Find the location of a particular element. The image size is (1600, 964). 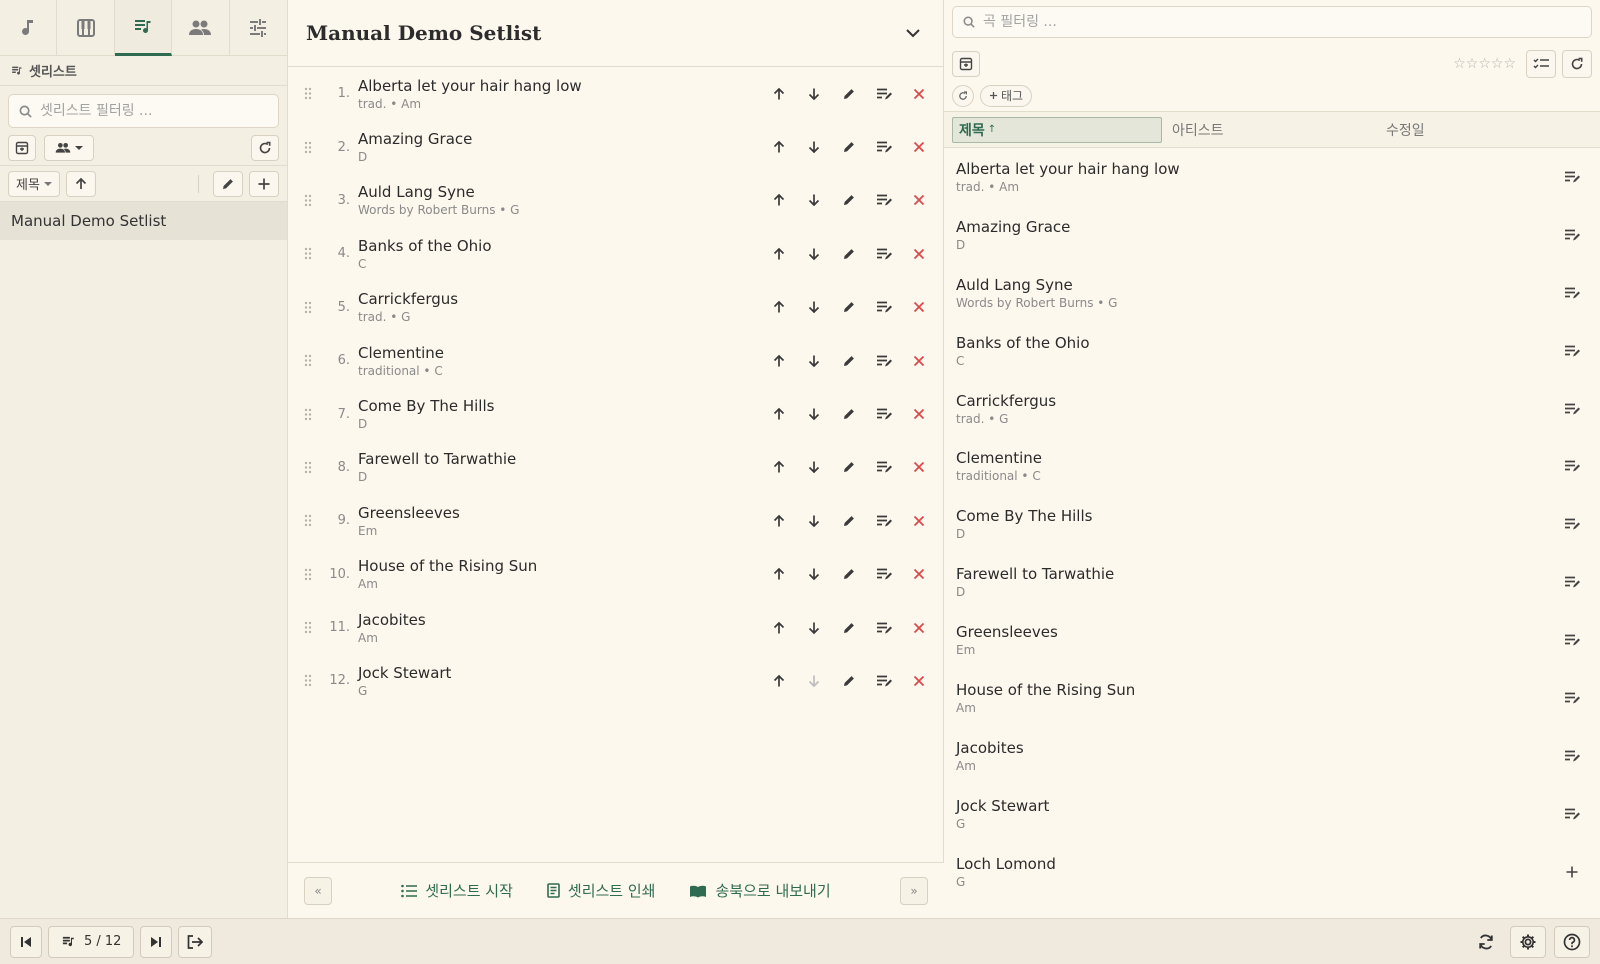

setlist-song-row: 8. Farewell to Tarwathie D is located at coordinates (615, 467).